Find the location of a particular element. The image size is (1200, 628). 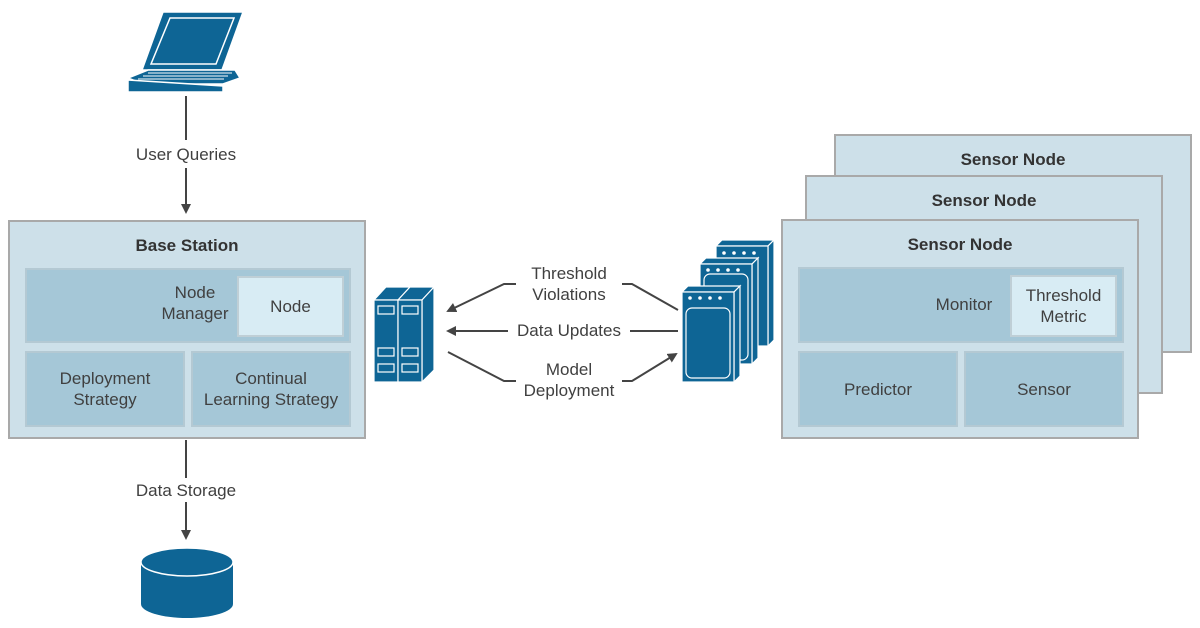

deployment-strategy: Deployment Strategy is located at coordinates (105, 389).